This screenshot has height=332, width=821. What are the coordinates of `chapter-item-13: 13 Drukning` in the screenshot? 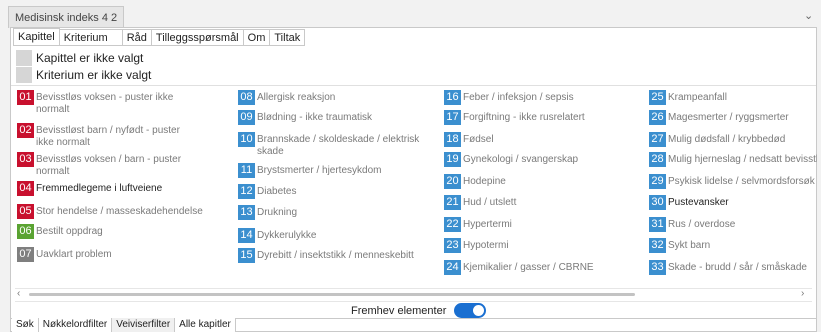 It's located at (337, 212).